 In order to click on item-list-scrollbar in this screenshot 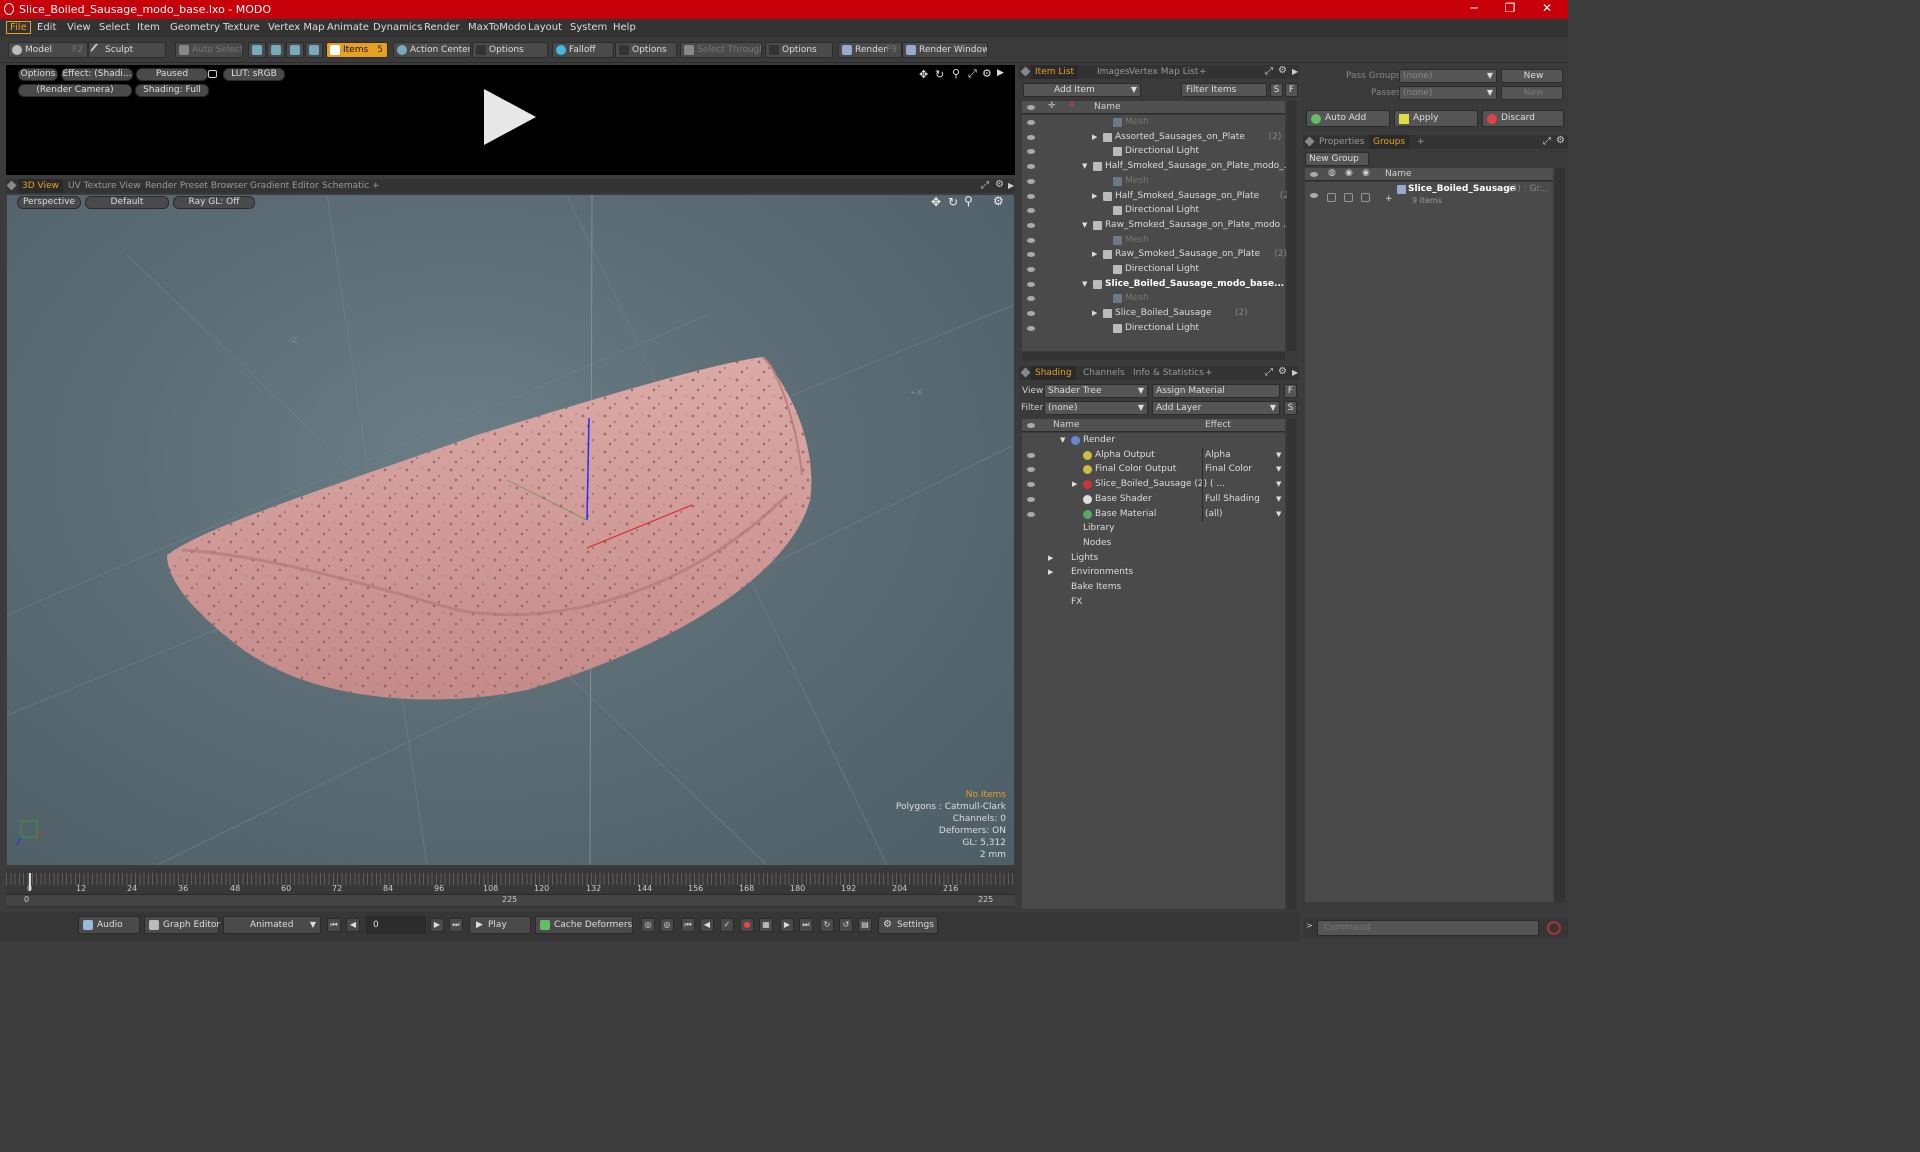, I will do `click(1291, 226)`.